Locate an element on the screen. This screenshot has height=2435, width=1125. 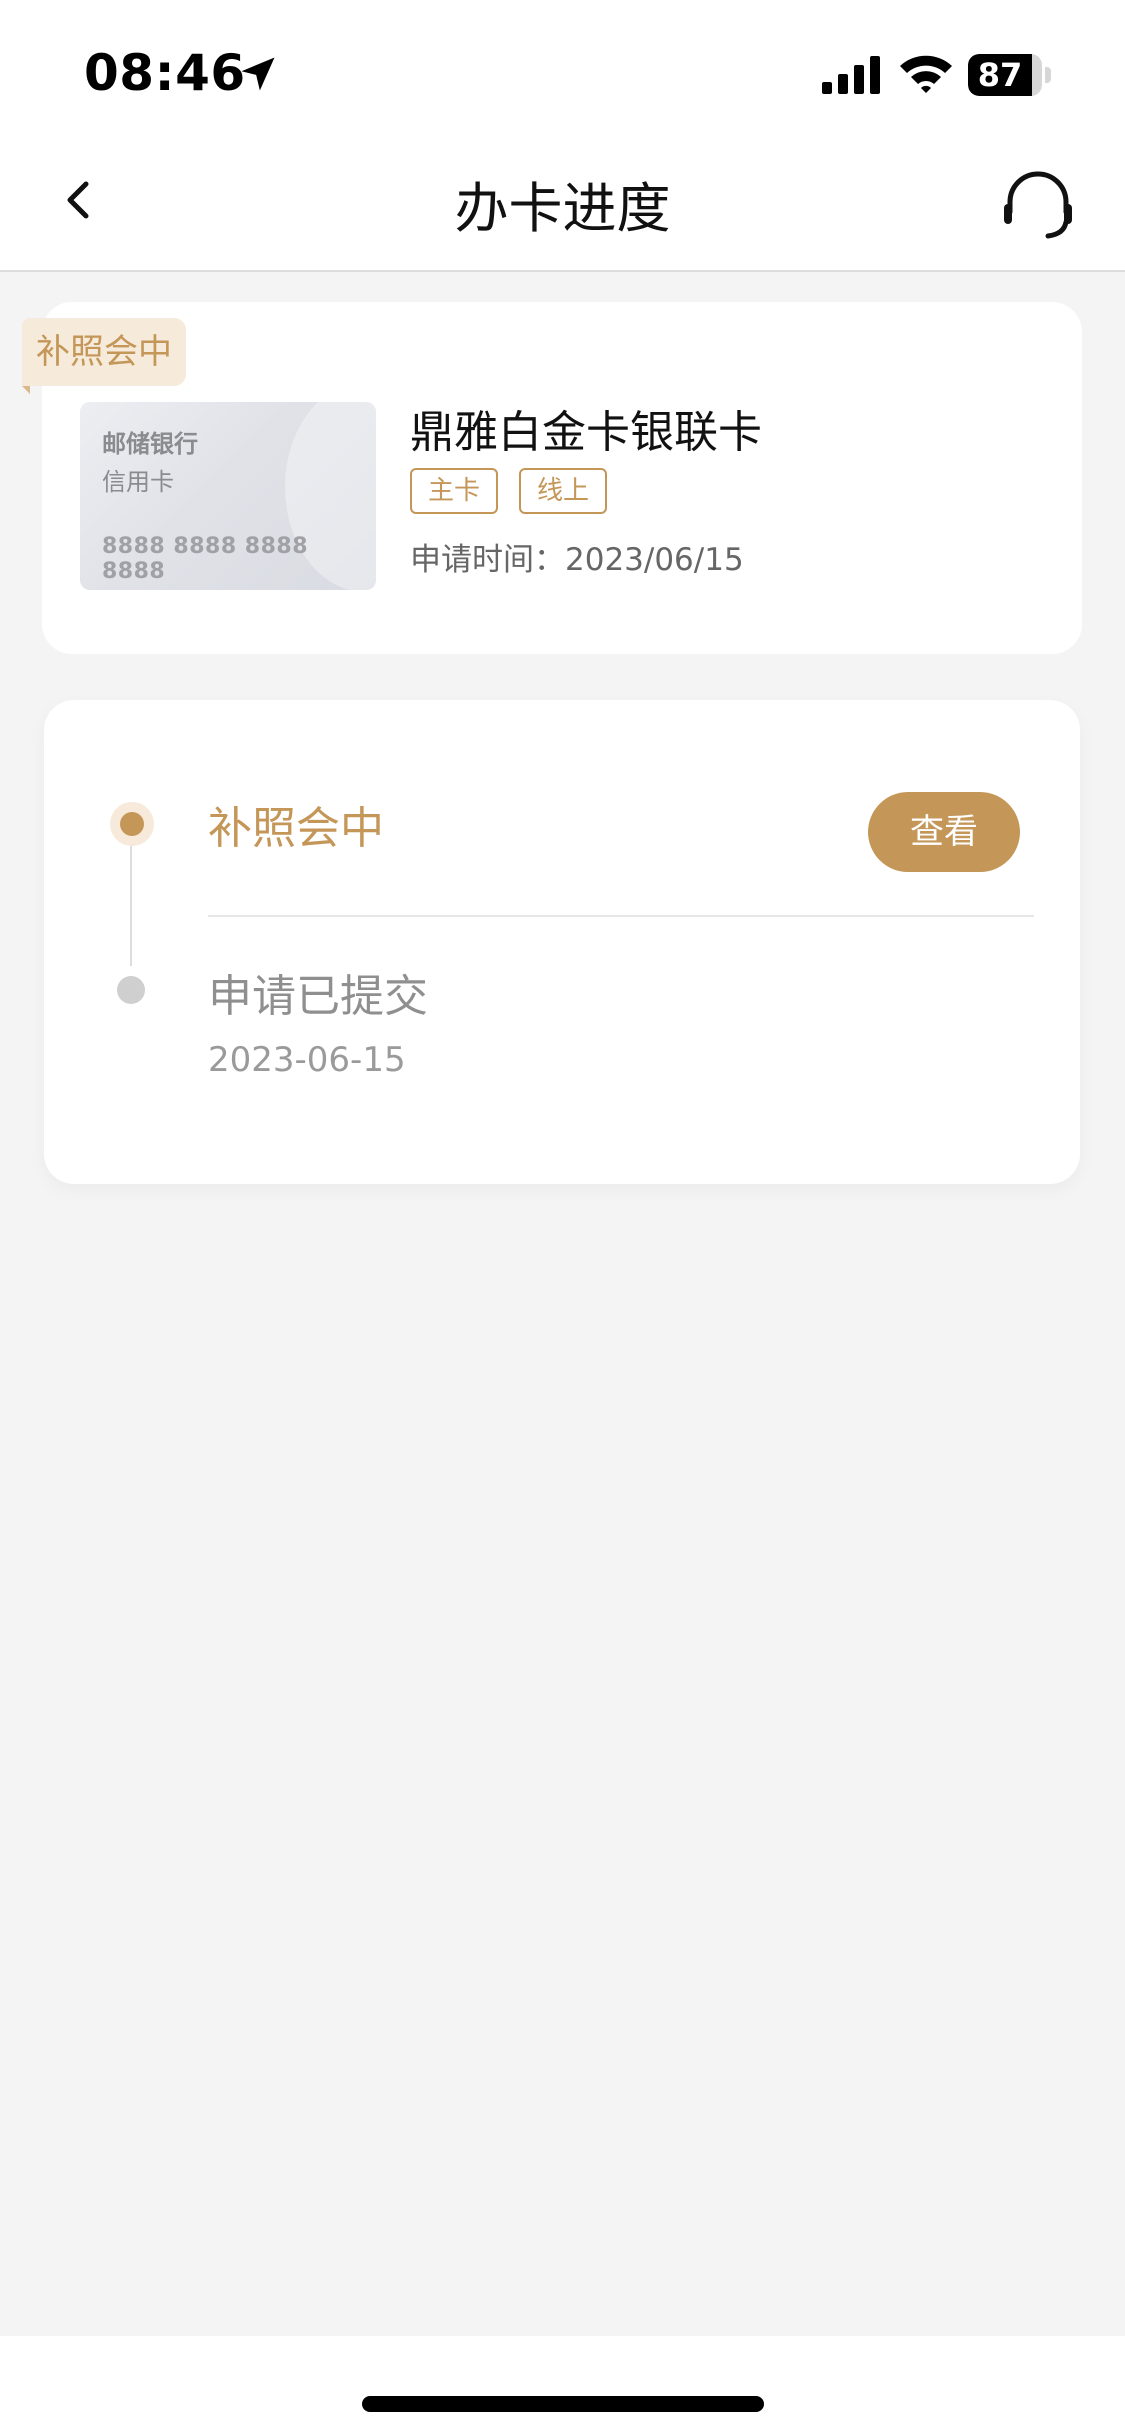
tag-primary-card: 主卡 is located at coordinates (454, 491).